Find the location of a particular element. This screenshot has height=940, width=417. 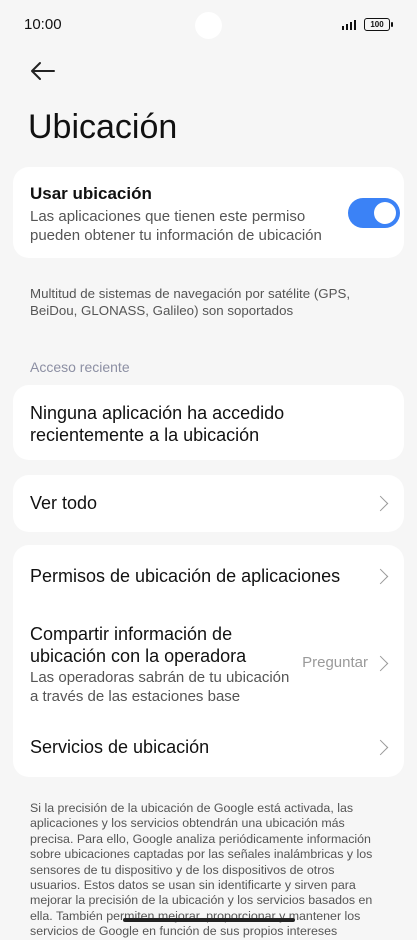

arrow-left-icon is located at coordinates (43, 71).